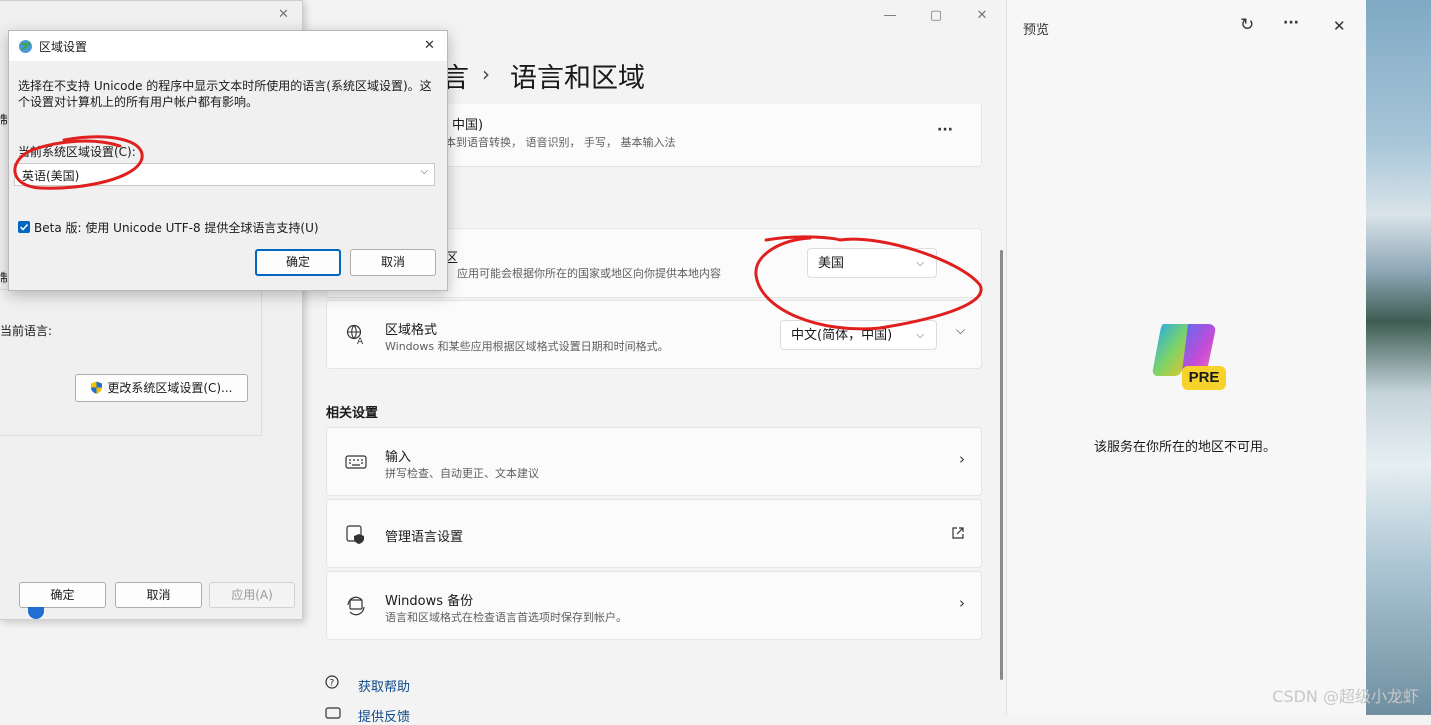  What do you see at coordinates (333, 713) in the screenshot?
I see `feedback-icon` at bounding box center [333, 713].